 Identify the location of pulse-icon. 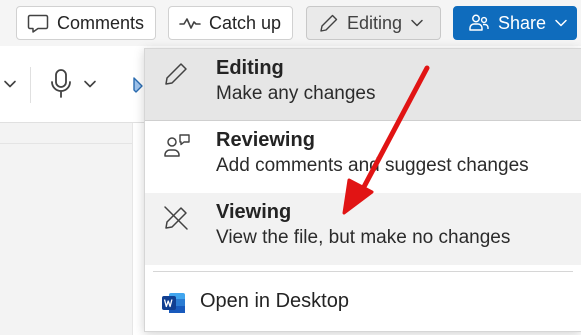
(190, 23).